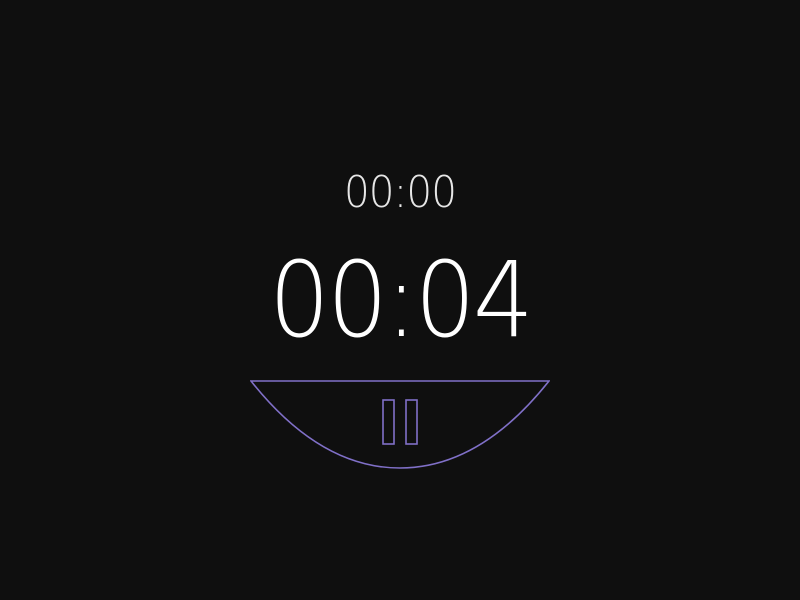 This screenshot has height=600, width=800. I want to click on pause-icon, so click(400, 422).